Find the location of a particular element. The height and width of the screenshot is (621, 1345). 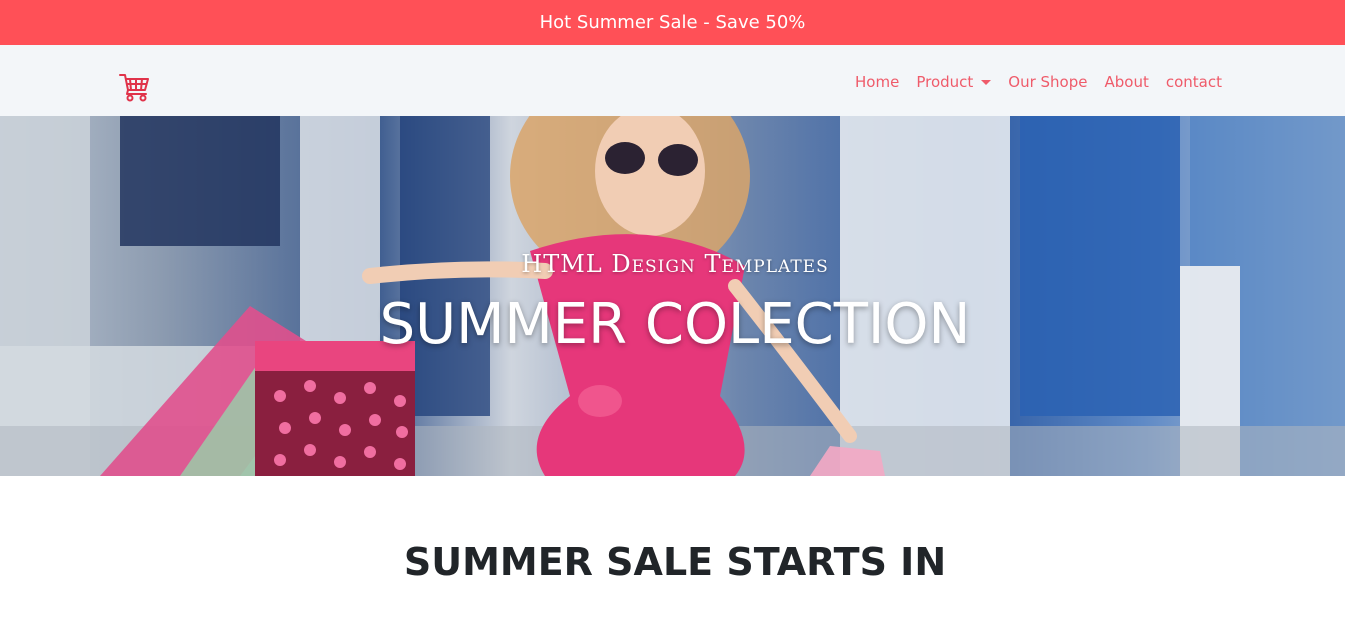

nav-product-label: Product is located at coordinates (945, 82).